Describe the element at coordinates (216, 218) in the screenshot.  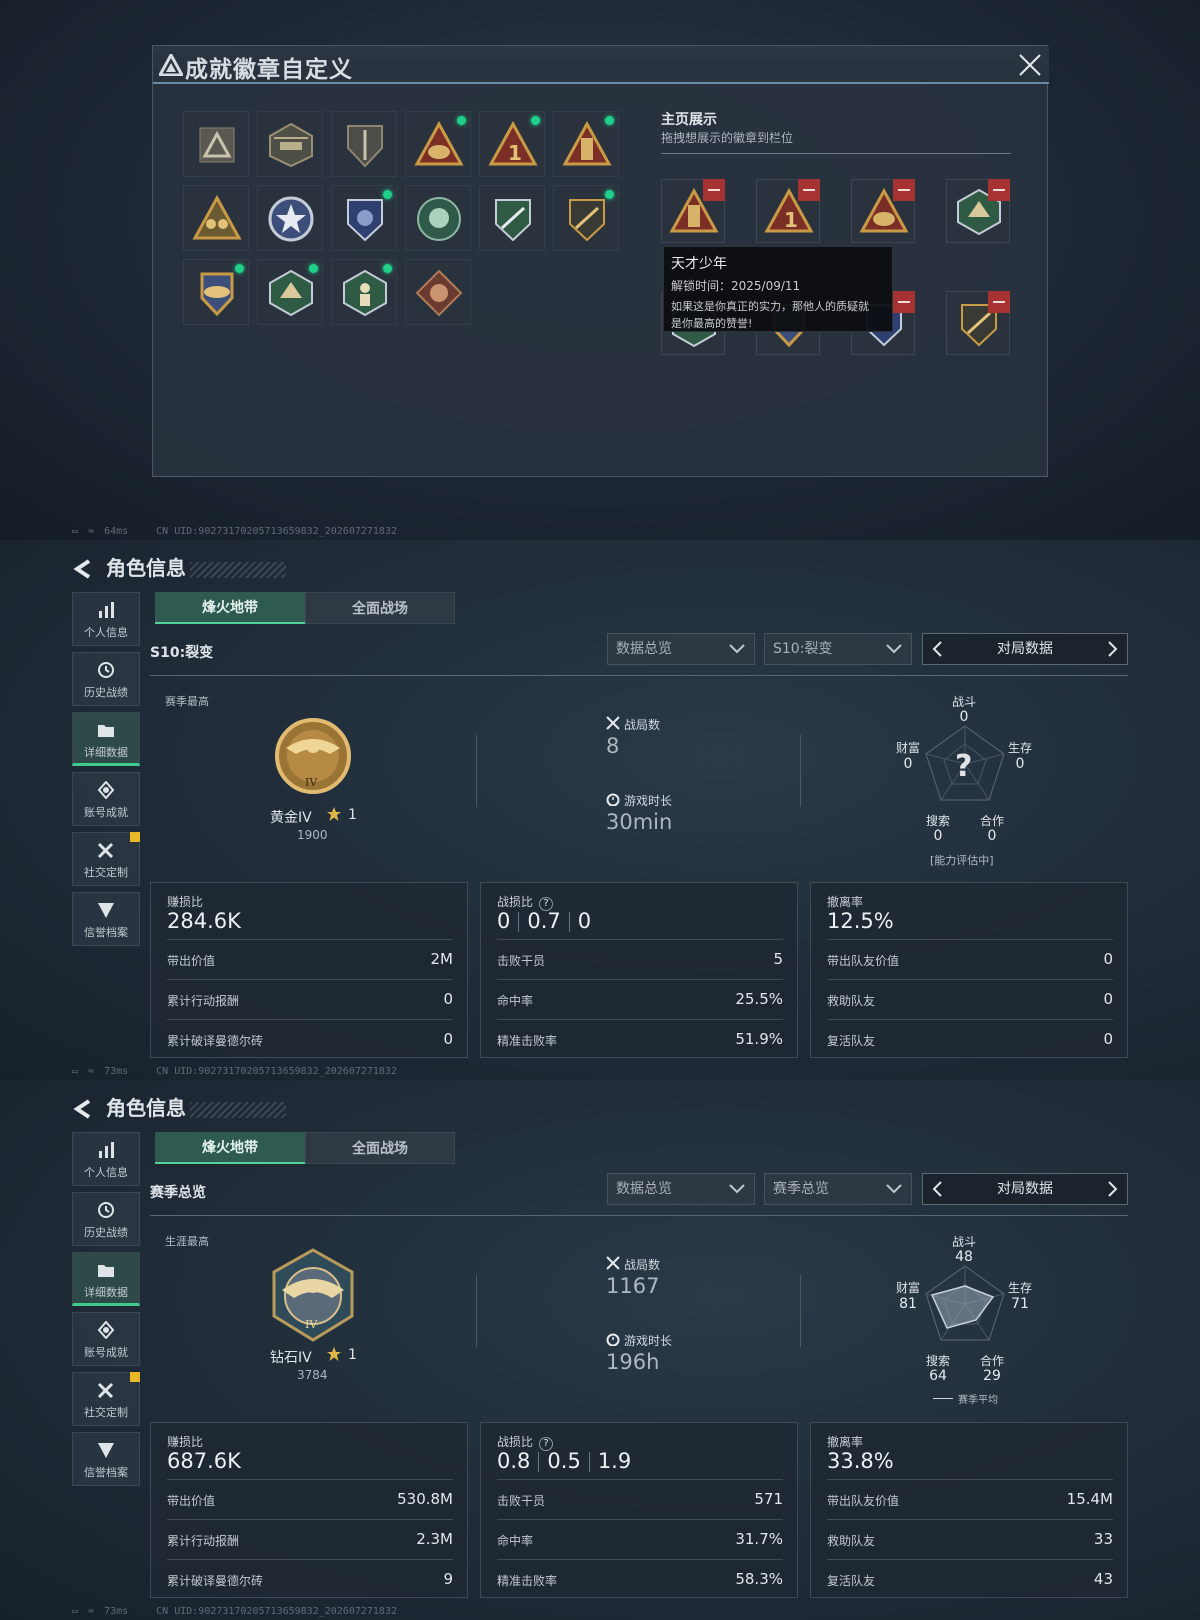
I see `badge-soldiers` at that location.